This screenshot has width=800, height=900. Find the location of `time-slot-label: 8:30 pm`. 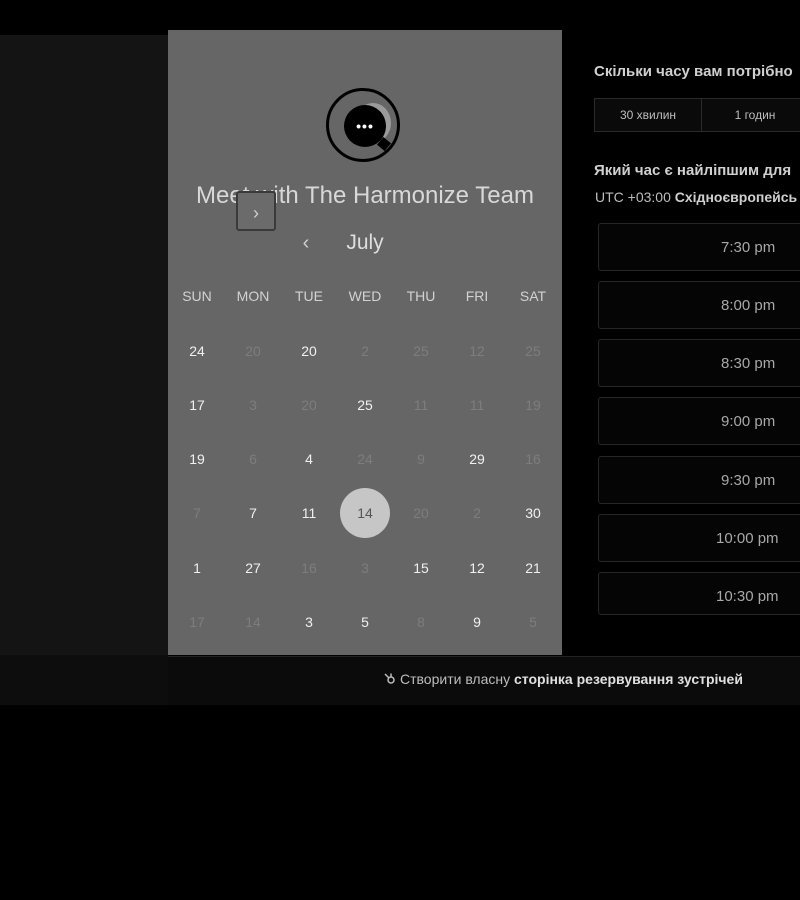

time-slot-label: 8:30 pm is located at coordinates (748, 363).